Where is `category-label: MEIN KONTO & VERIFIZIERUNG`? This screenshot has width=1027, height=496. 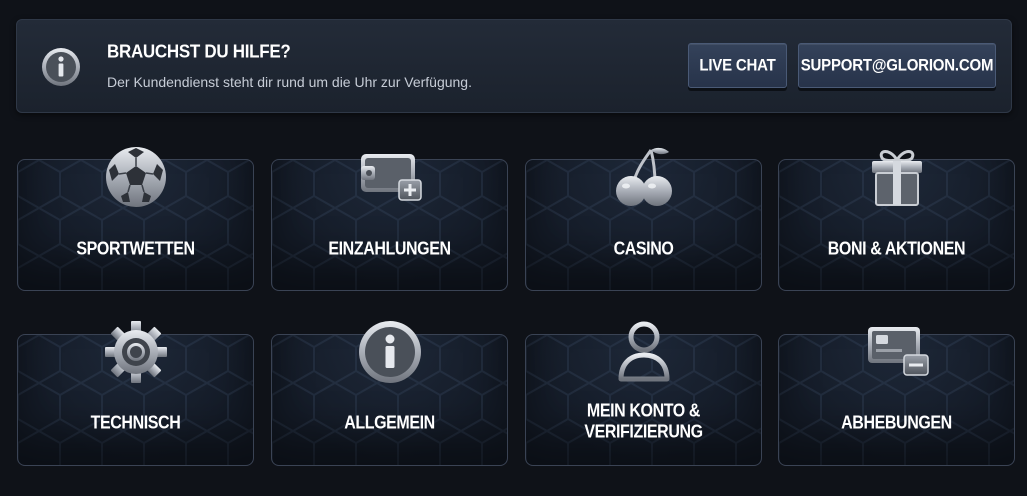 category-label: MEIN KONTO & VERIFIZIERUNG is located at coordinates (643, 422).